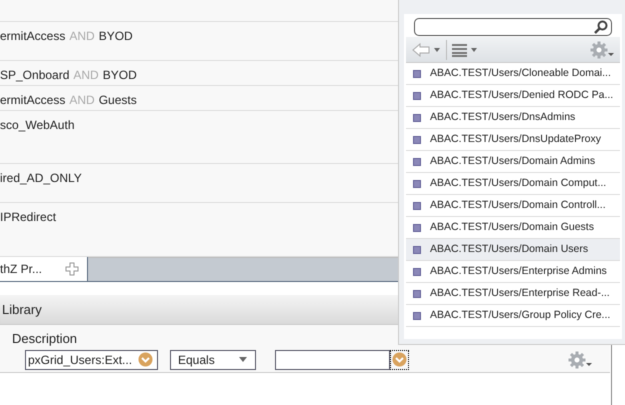 This screenshot has width=625, height=405. Describe the element at coordinates (117, 100) in the screenshot. I see `condition-name: Guests` at that location.